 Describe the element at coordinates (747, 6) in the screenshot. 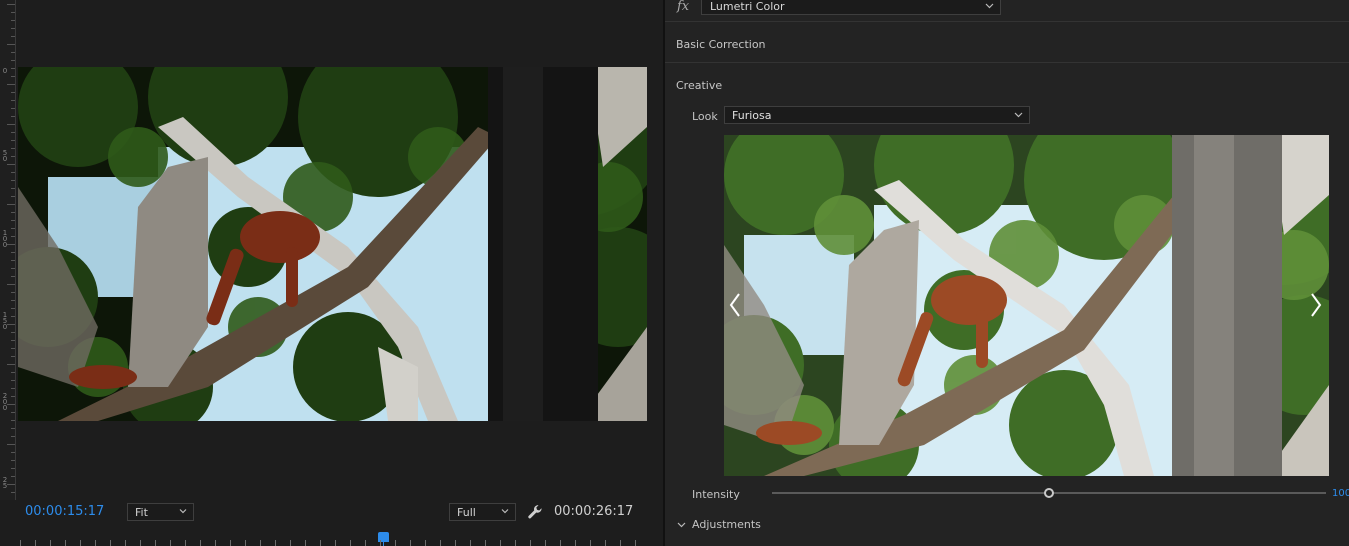

I see `effect-name: Lumetri Color` at that location.